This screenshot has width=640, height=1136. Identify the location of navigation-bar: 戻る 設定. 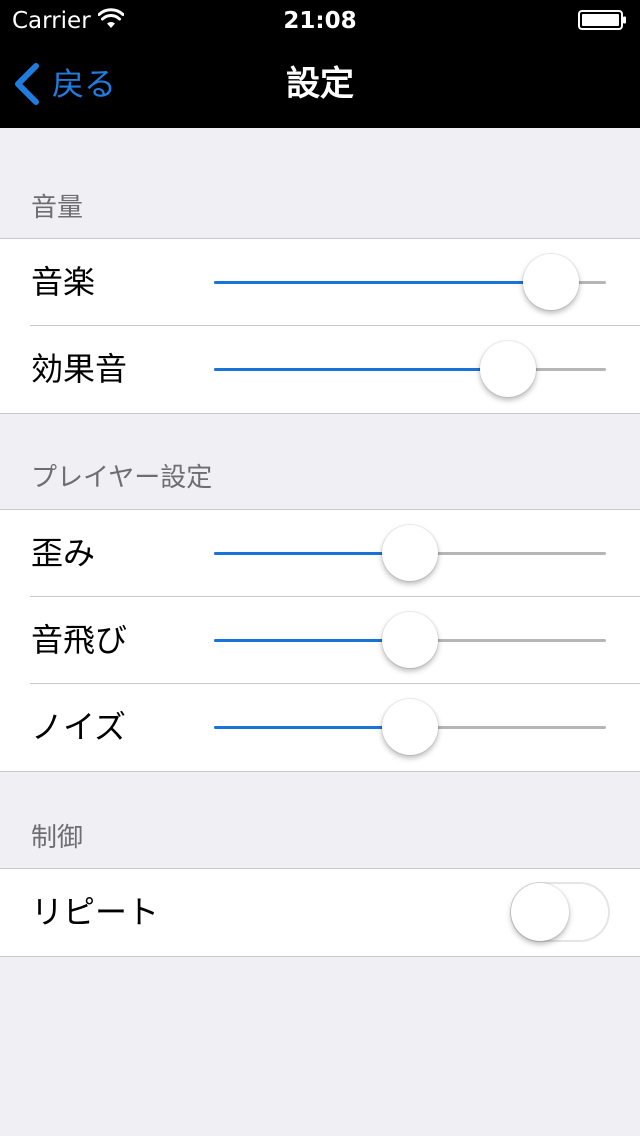
(320, 84).